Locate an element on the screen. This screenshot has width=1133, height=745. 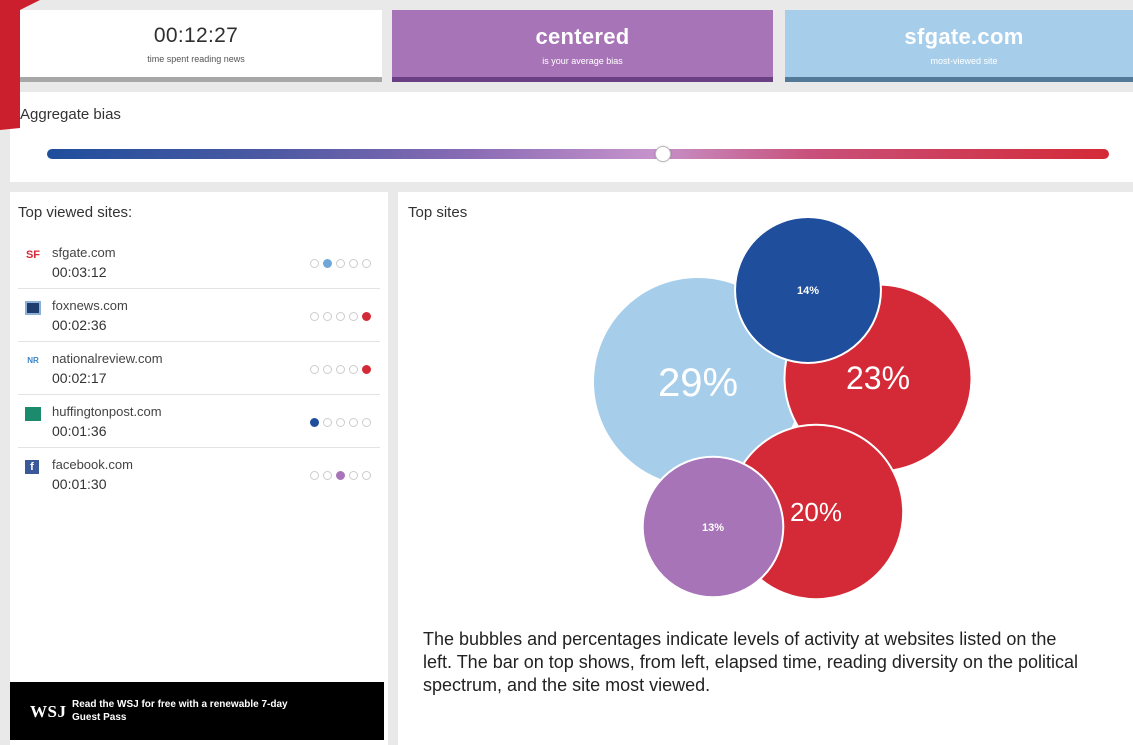
site-time: 00:01:30 is located at coordinates (79, 484).